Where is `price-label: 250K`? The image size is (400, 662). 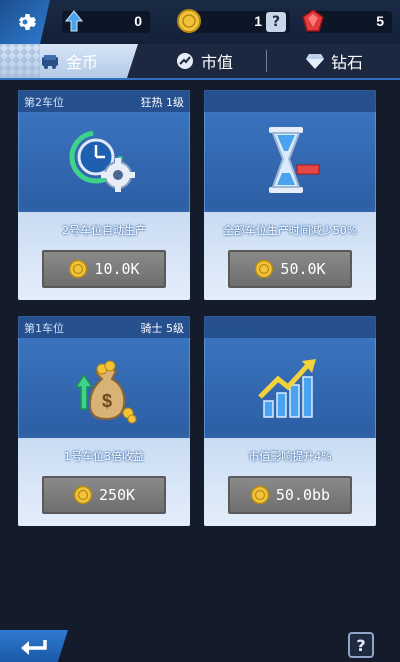
price-label: 250K is located at coordinates (117, 495).